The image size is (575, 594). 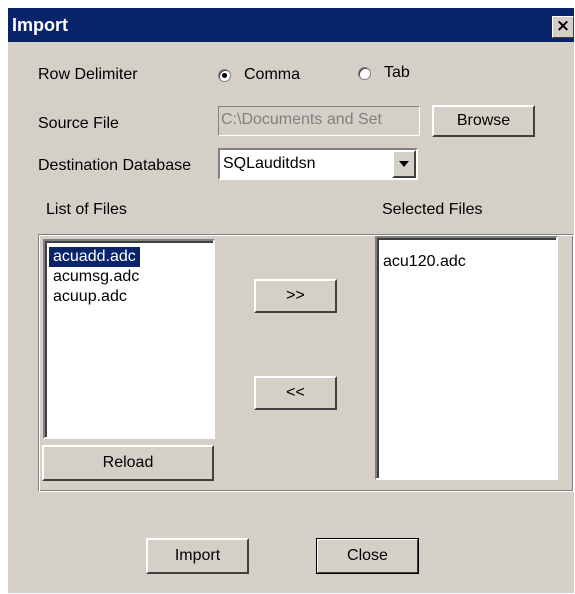 What do you see at coordinates (432, 209) in the screenshot?
I see `selected-files-label: Selected Files` at bounding box center [432, 209].